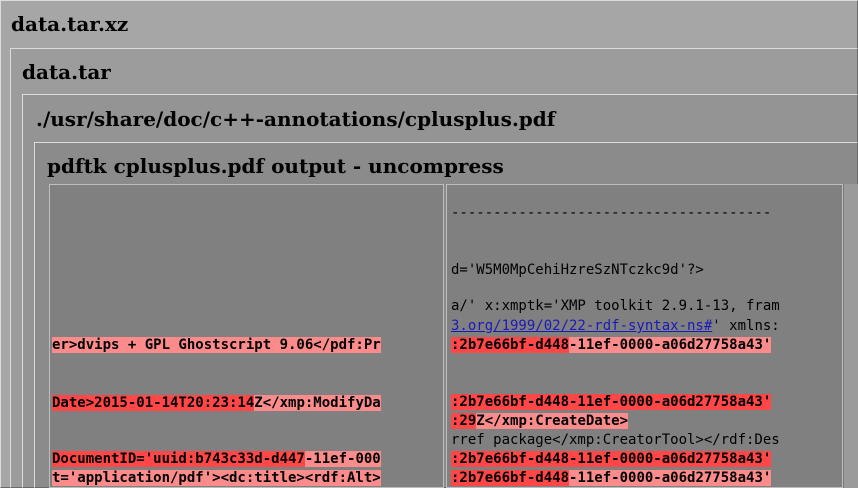 This screenshot has height=488, width=858. I want to click on left-line-format: t='application/pdf'><dc:title><rdf:Alt>, so click(216, 478).